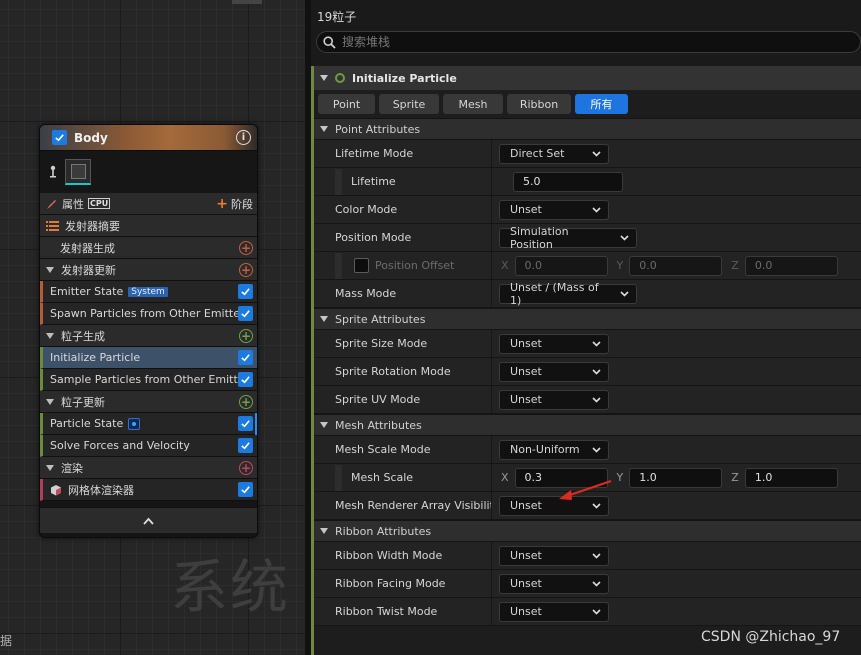  I want to click on add-stage-button: + 阶段, so click(234, 204).